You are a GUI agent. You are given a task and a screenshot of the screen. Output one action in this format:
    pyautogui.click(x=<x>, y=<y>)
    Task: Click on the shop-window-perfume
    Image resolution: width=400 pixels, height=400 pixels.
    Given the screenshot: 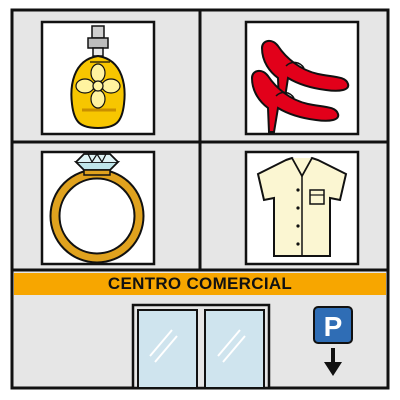 What is the action you would take?
    pyautogui.click(x=98, y=78)
    